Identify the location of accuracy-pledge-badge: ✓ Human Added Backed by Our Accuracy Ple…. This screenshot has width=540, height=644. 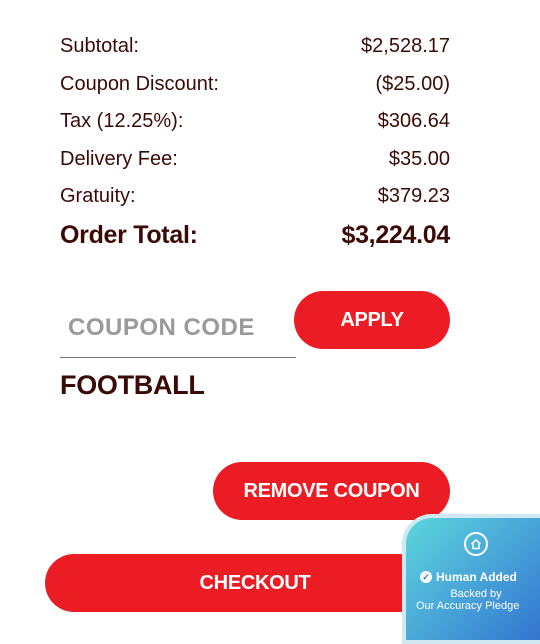
(471, 579).